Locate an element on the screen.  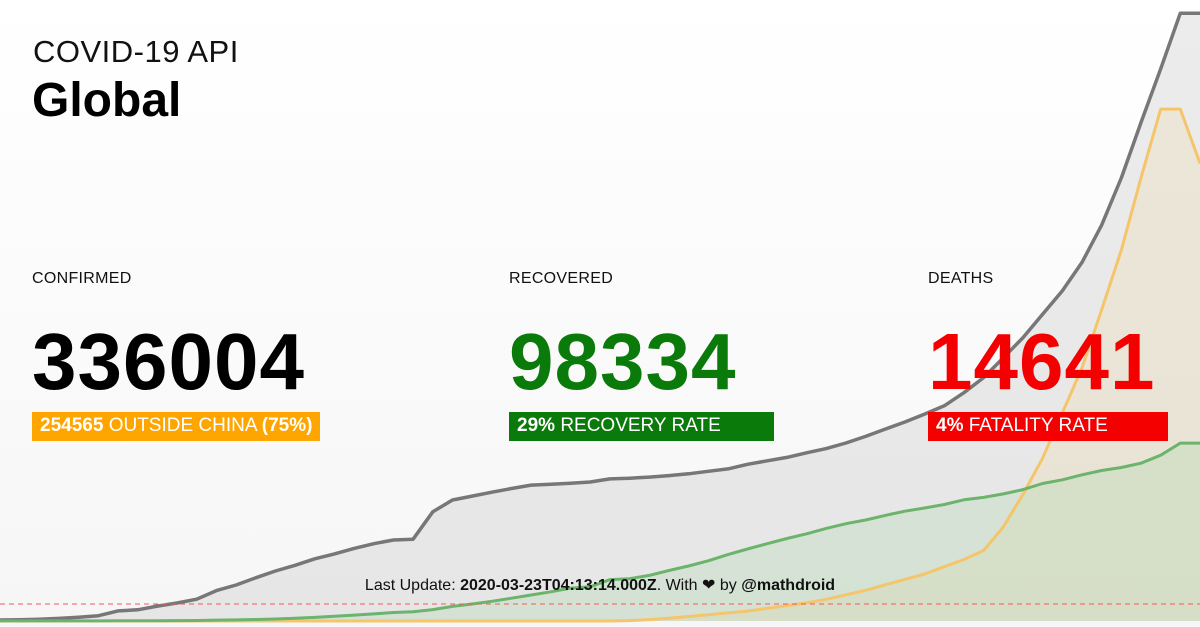
outside-china-percent: (75%) is located at coordinates (287, 425).